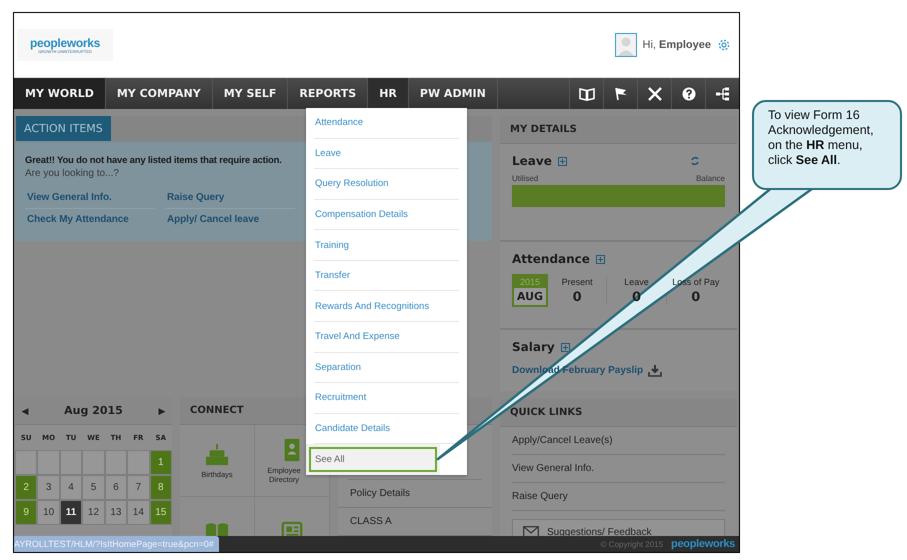  Describe the element at coordinates (533, 347) in the screenshot. I see `section-title: Salary` at that location.